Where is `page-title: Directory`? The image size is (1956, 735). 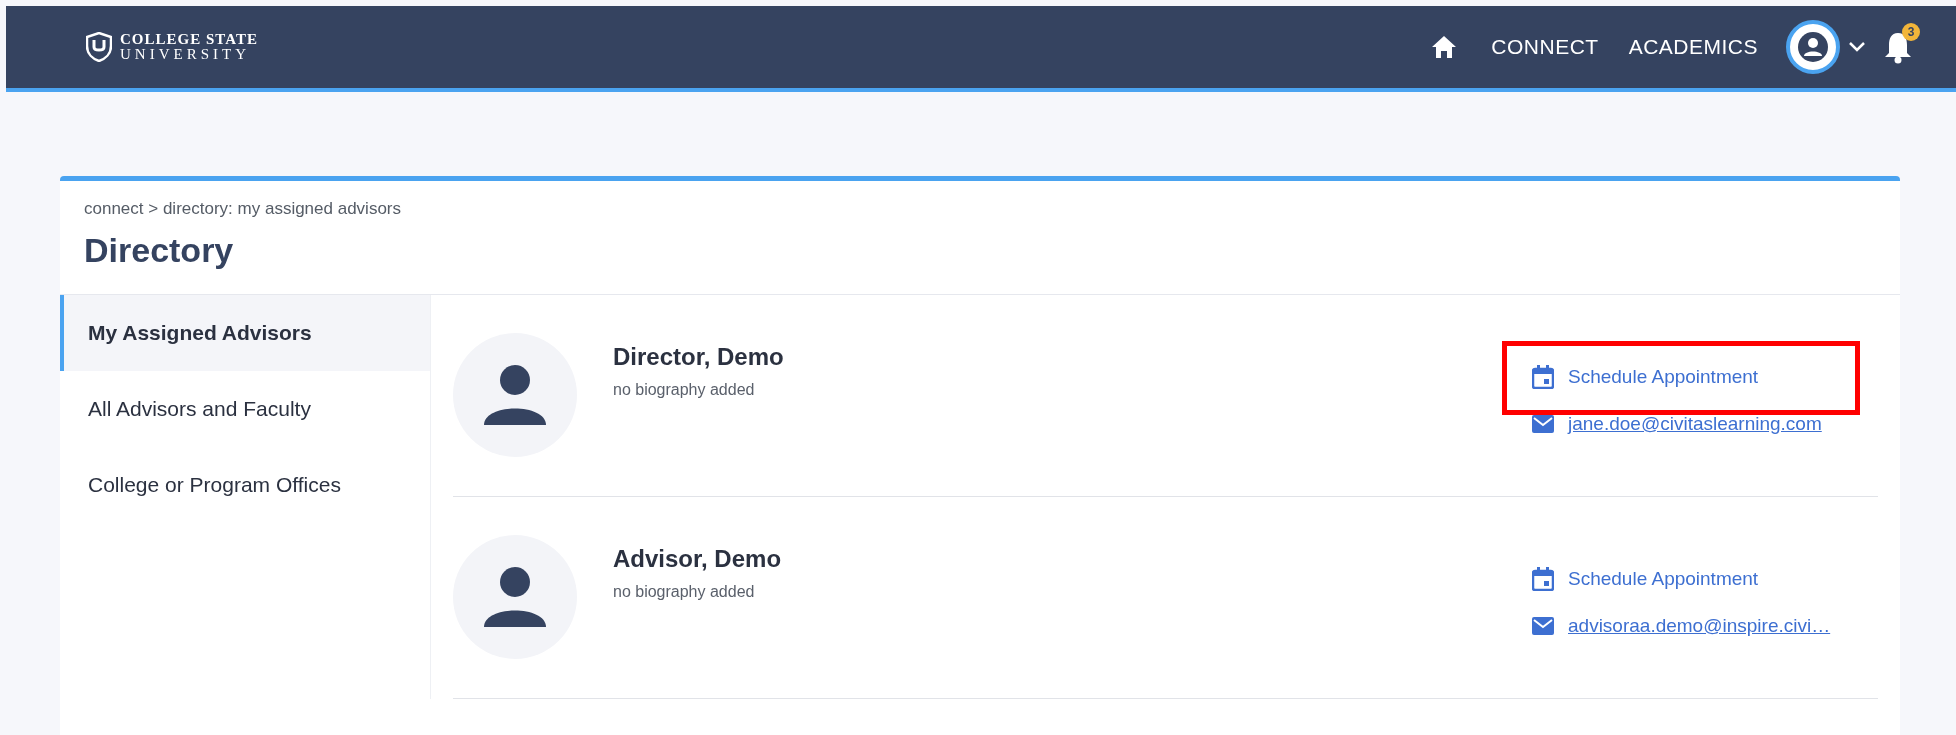 page-title: Directory is located at coordinates (158, 250).